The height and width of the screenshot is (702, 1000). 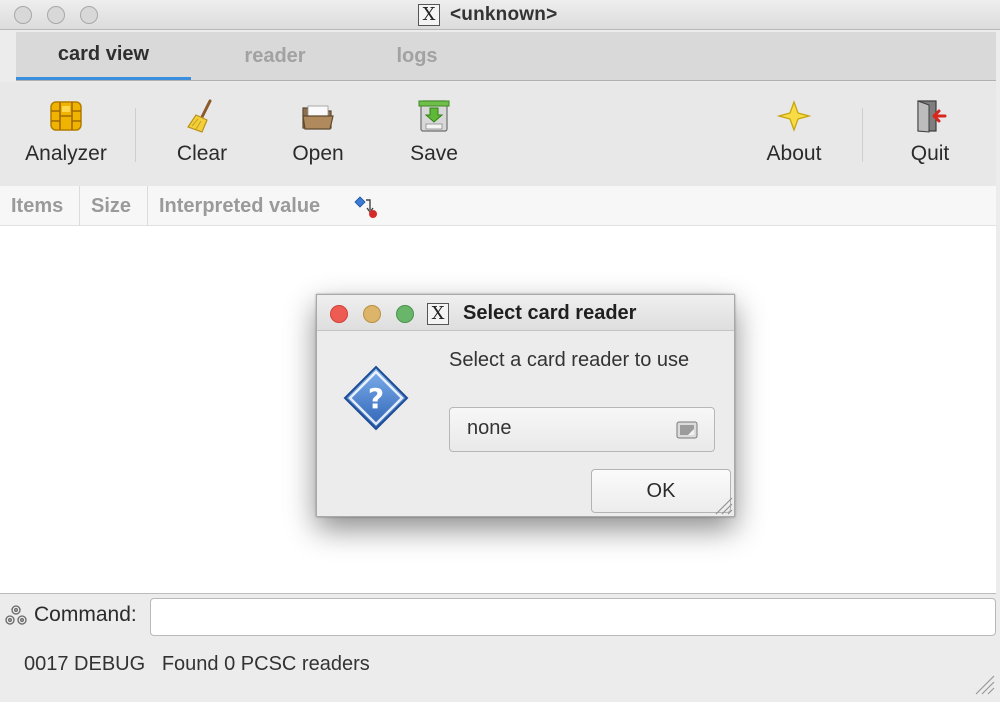 What do you see at coordinates (794, 116) in the screenshot?
I see `star-icon` at bounding box center [794, 116].